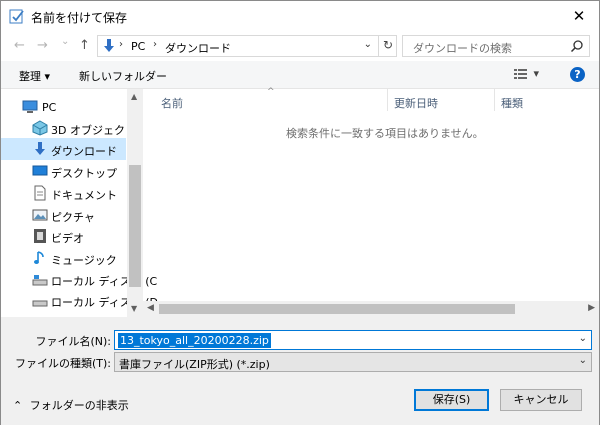 This screenshot has height=425, width=600. I want to click on organize-menu-button: 整理 ▾, so click(34, 76).